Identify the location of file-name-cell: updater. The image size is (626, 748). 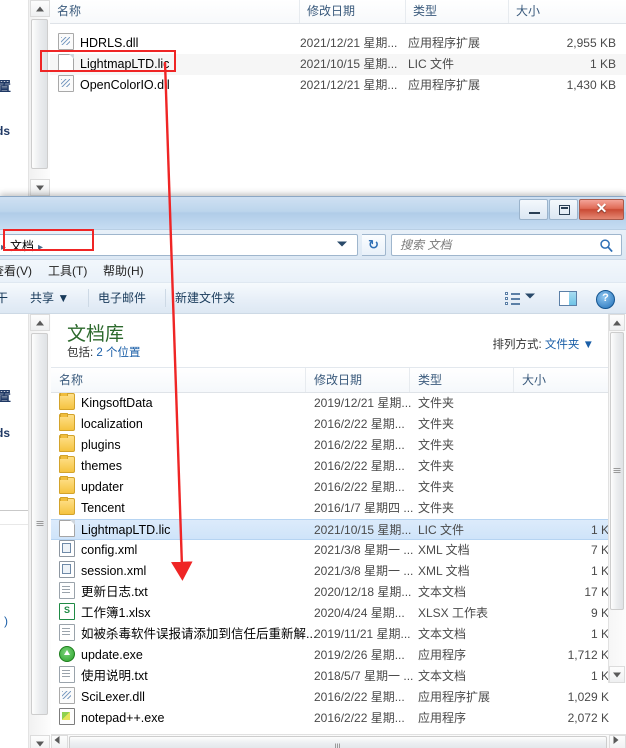
(87, 487).